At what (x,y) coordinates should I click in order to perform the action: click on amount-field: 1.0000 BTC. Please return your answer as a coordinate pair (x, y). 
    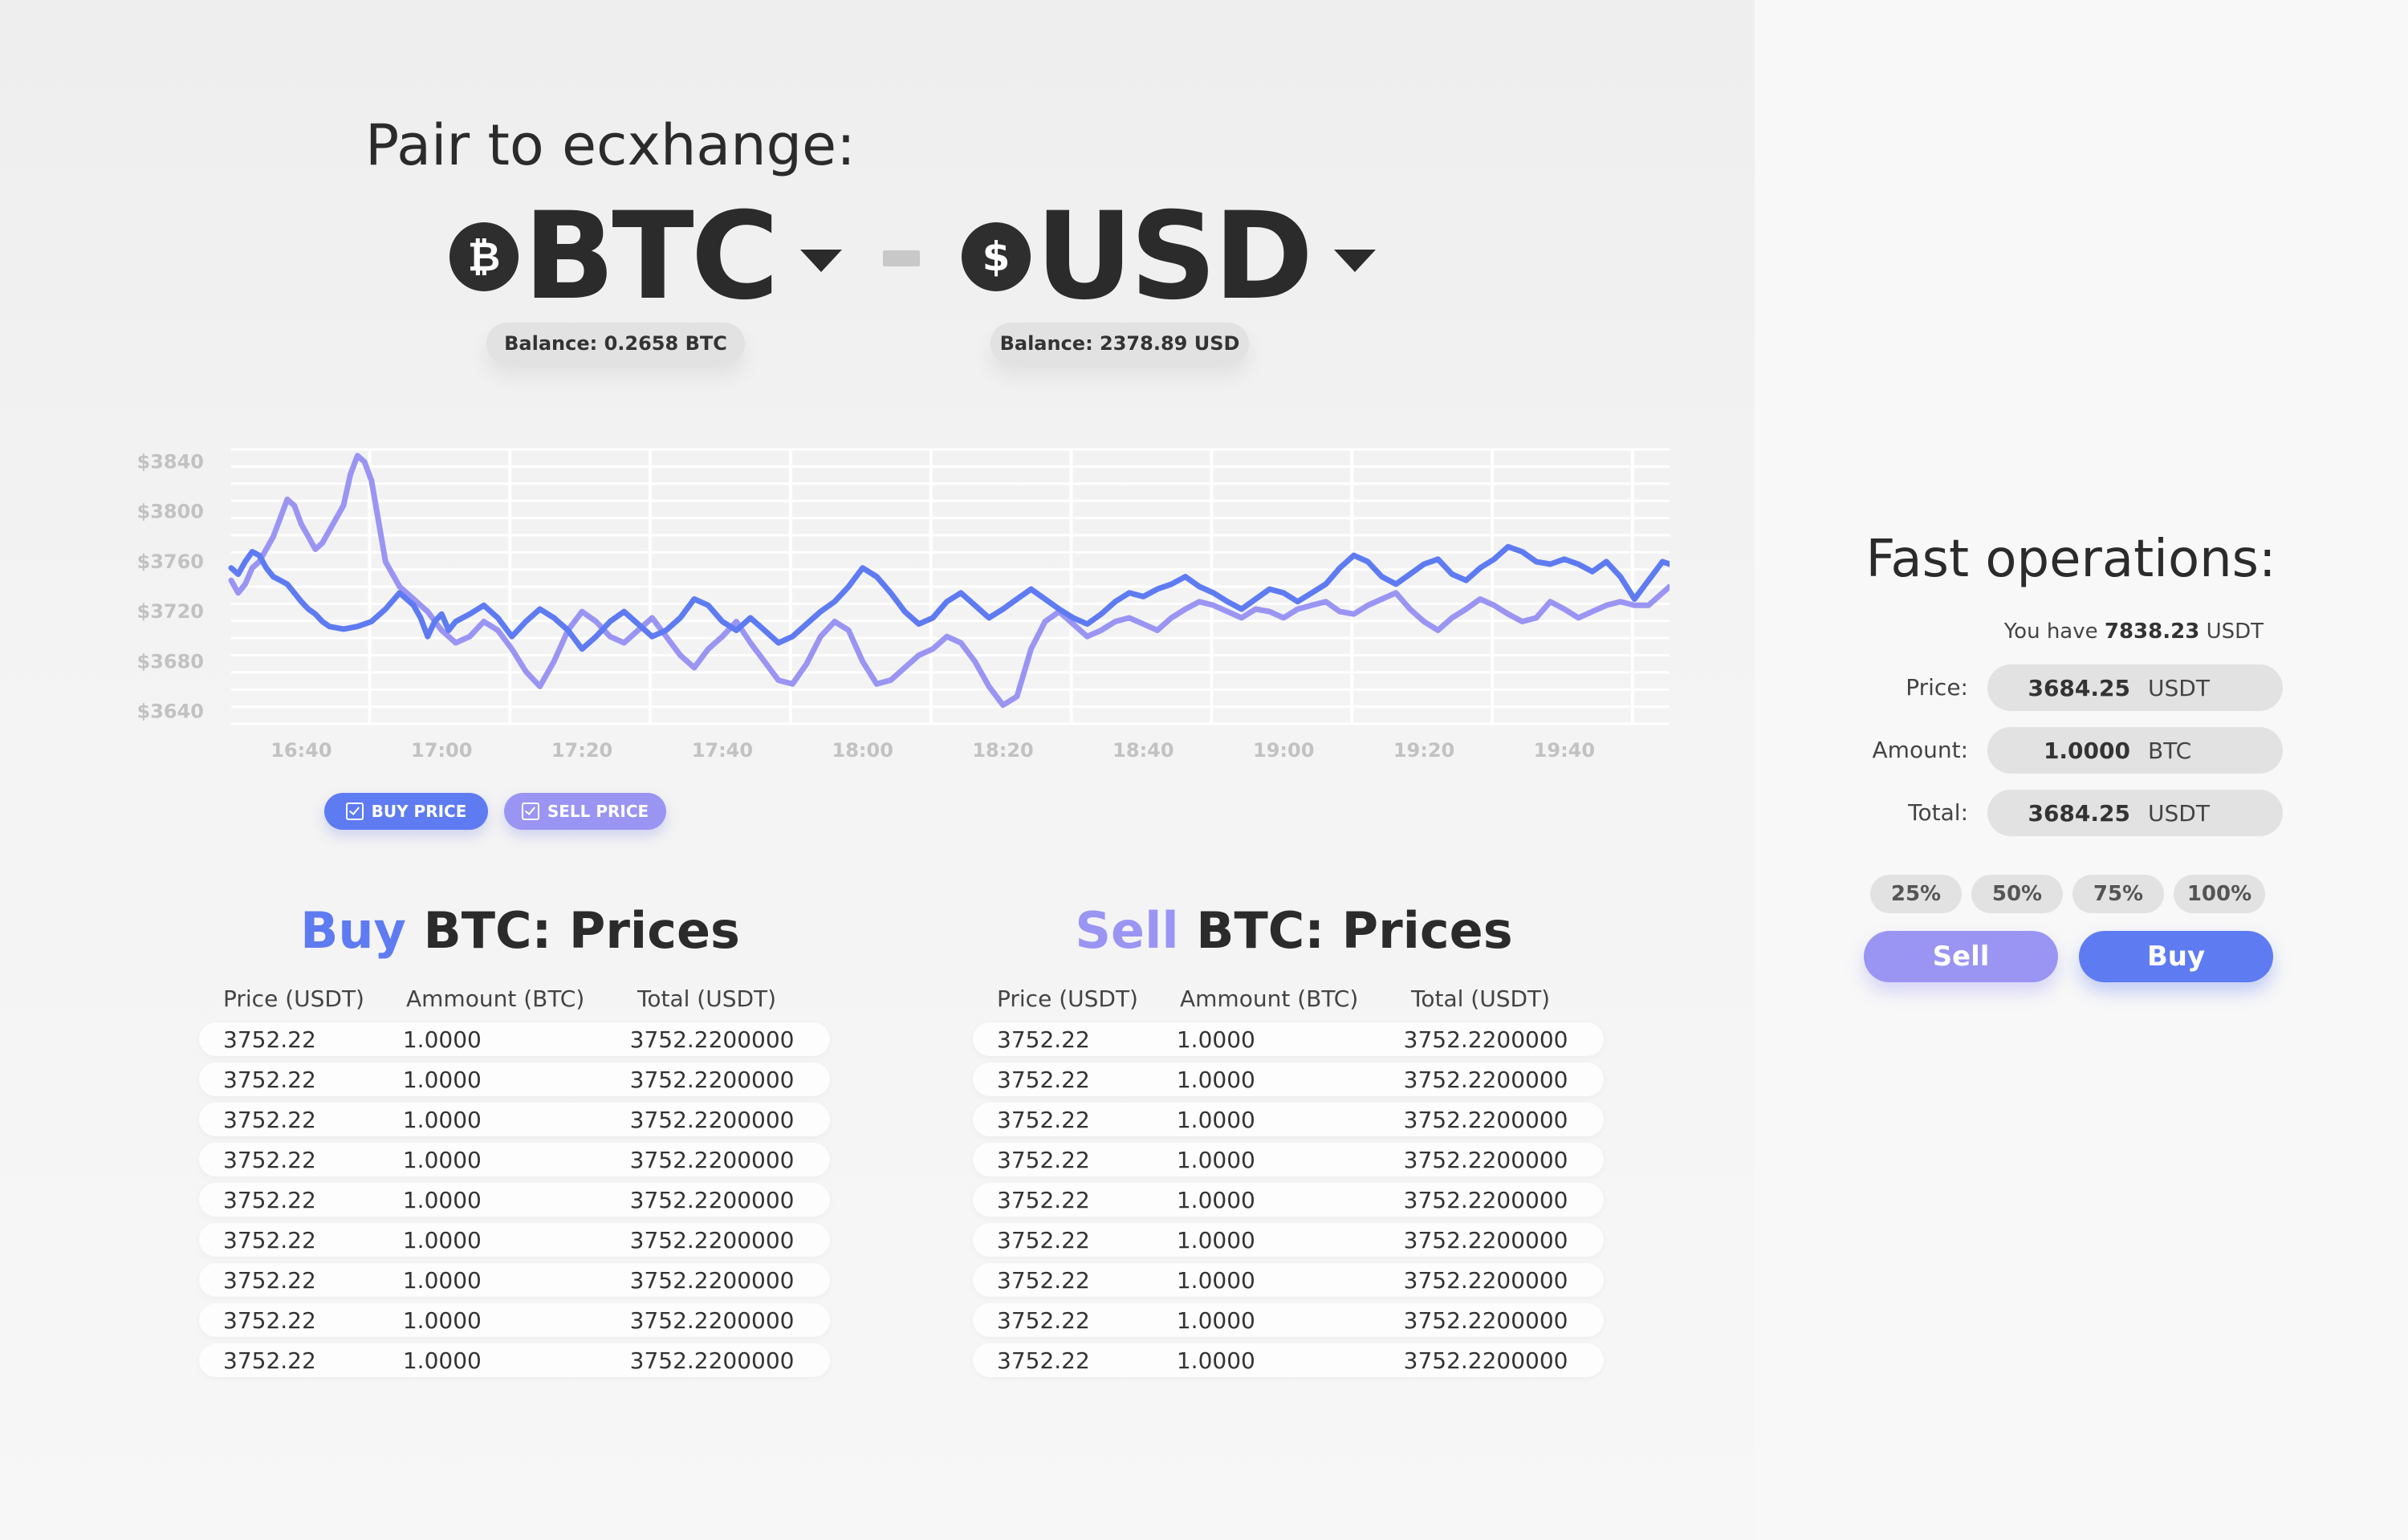
    Looking at the image, I should click on (2135, 751).